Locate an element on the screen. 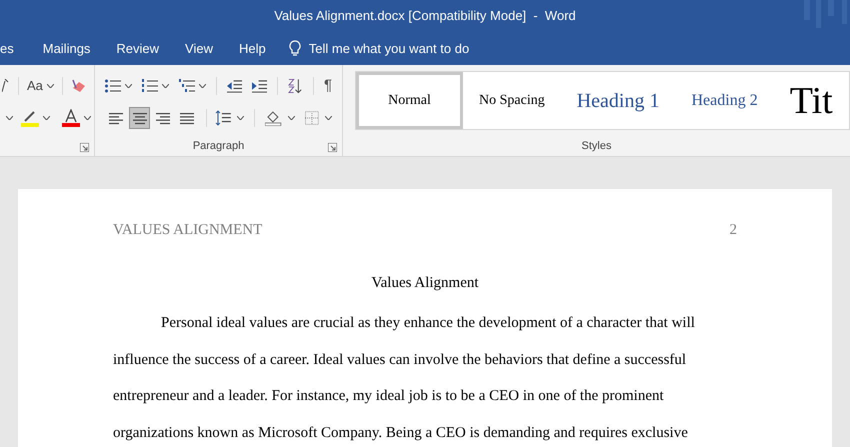  align-button is located at coordinates (139, 118).